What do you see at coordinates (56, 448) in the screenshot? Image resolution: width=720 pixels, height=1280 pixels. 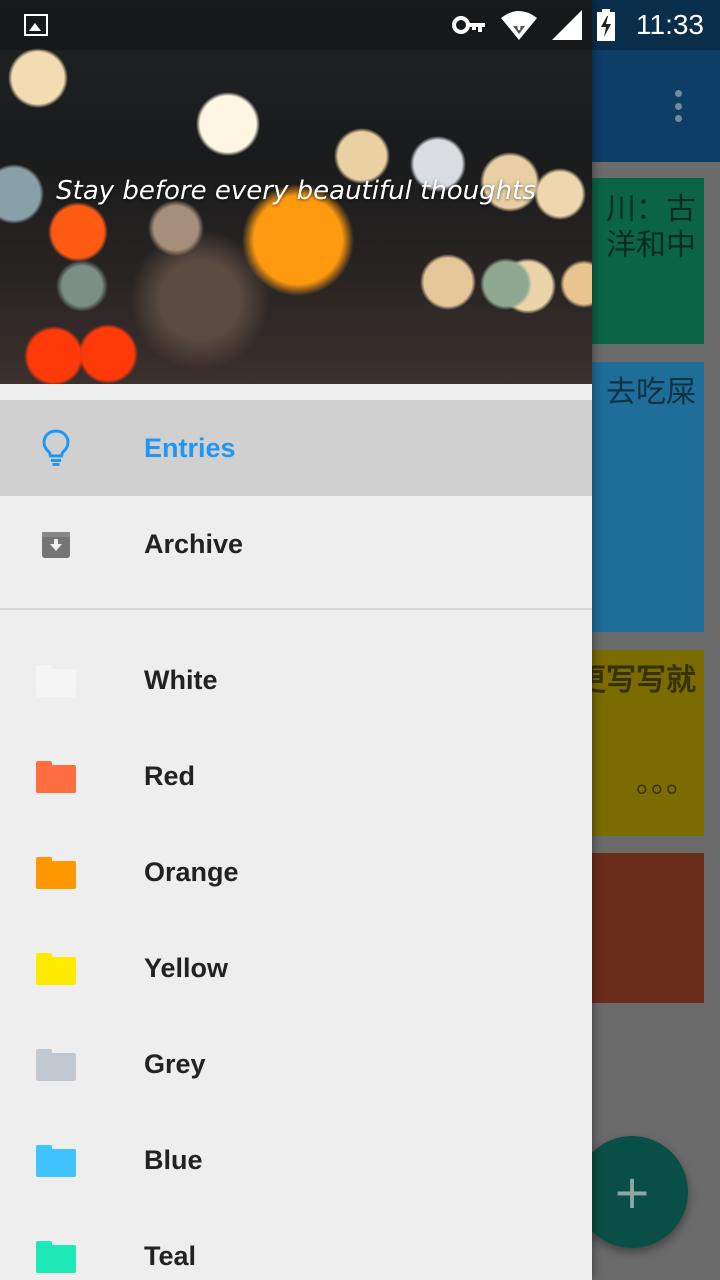 I see `lightbulb-icon` at bounding box center [56, 448].